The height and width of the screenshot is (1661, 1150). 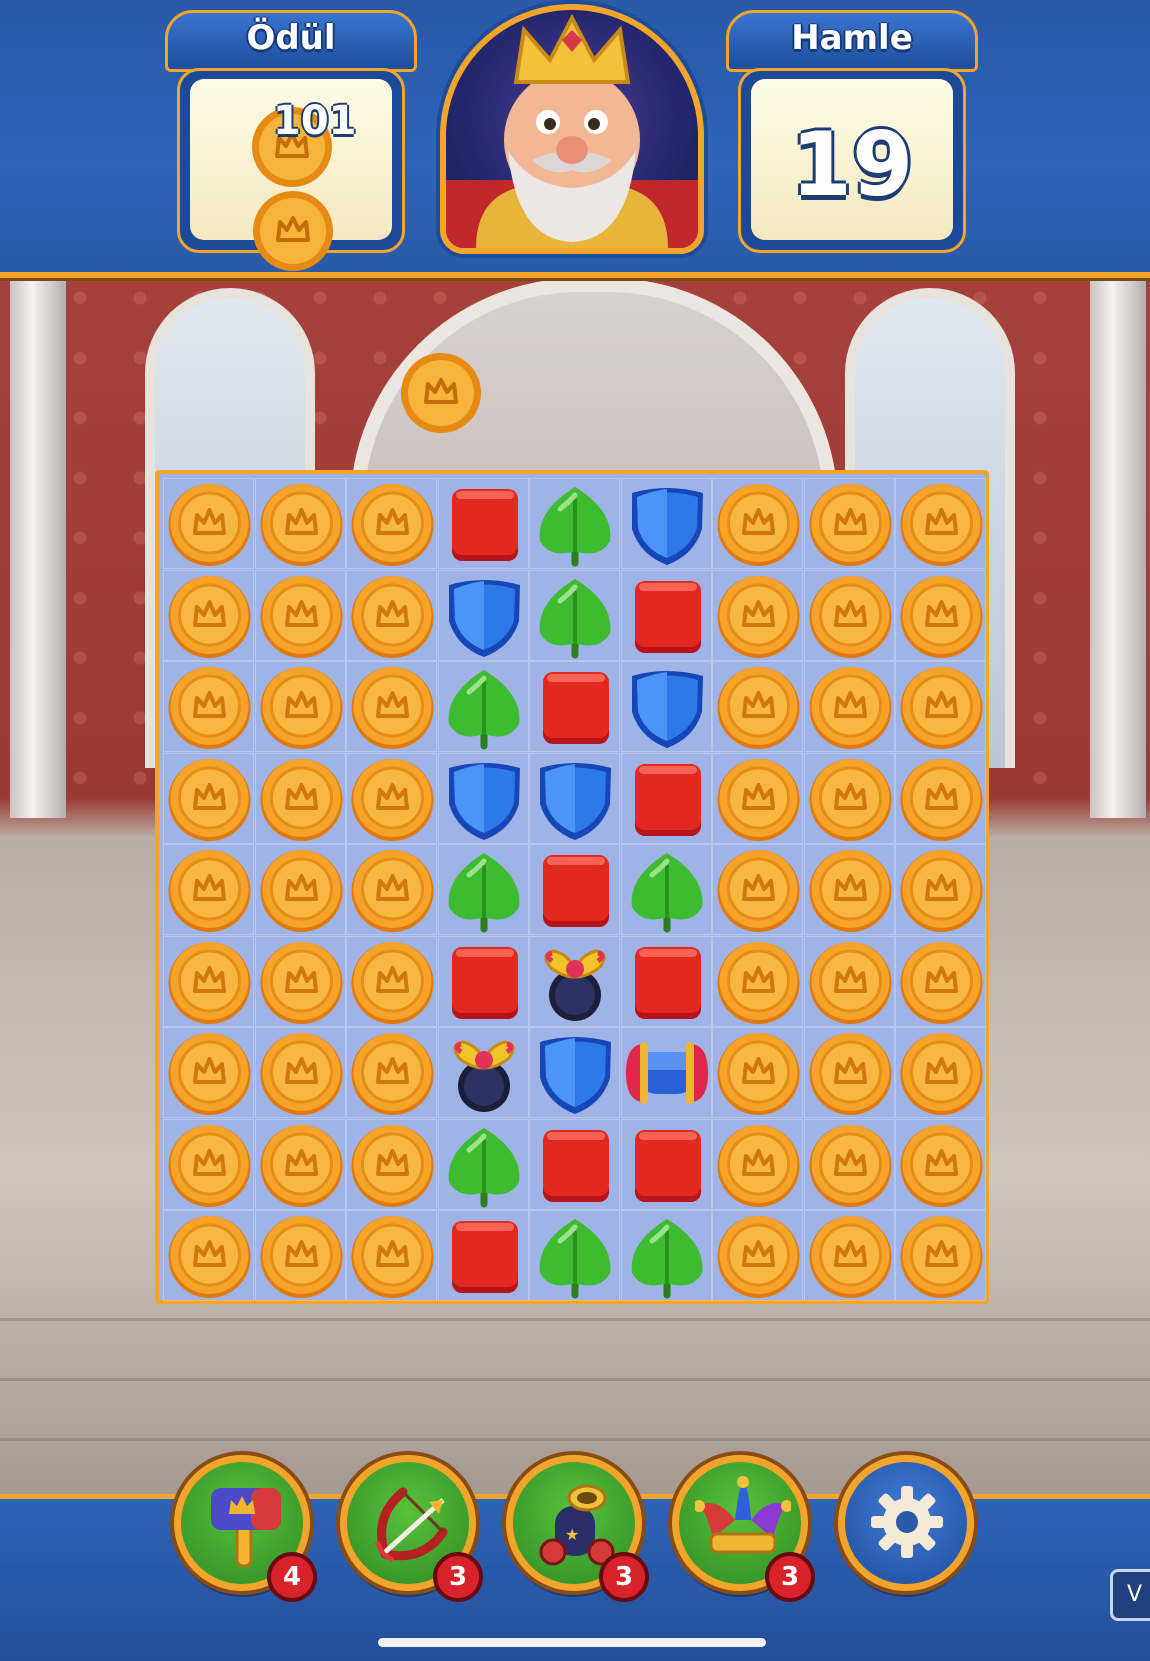 I want to click on settings-button, so click(x=906, y=1523).